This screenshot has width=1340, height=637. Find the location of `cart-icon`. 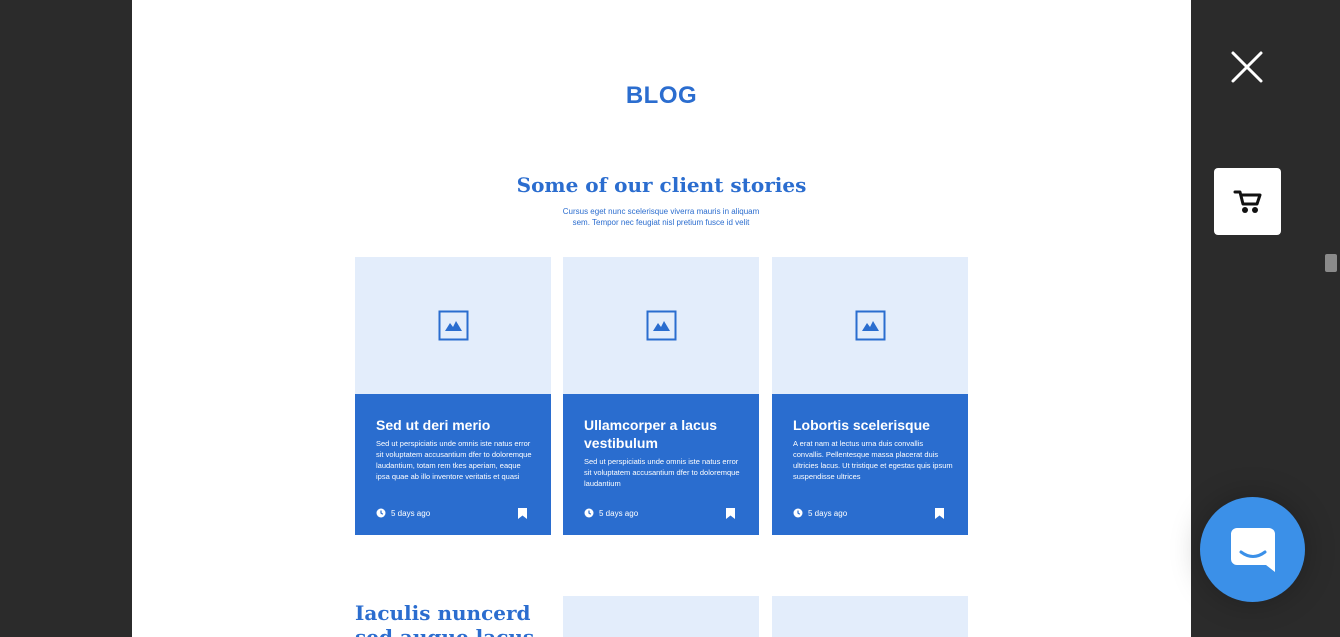

cart-icon is located at coordinates (1247, 201).